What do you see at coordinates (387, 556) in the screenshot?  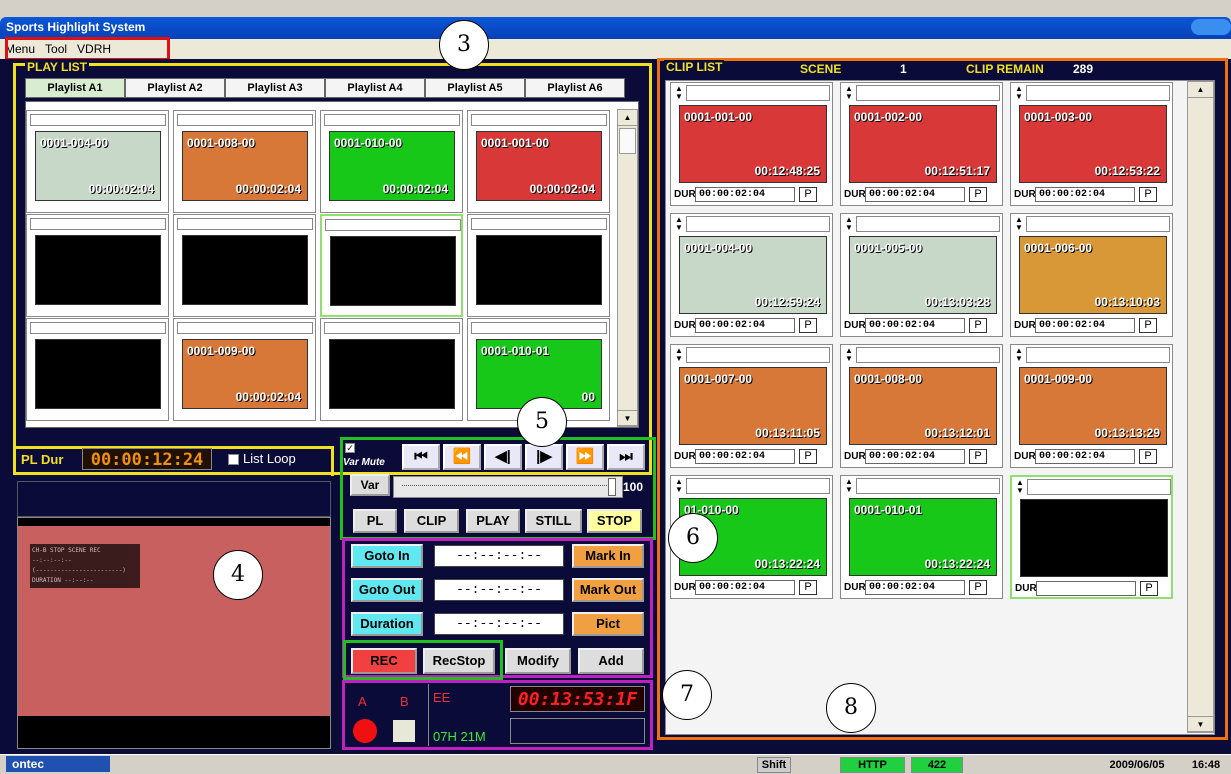 I see `goto-in-button: Goto In` at bounding box center [387, 556].